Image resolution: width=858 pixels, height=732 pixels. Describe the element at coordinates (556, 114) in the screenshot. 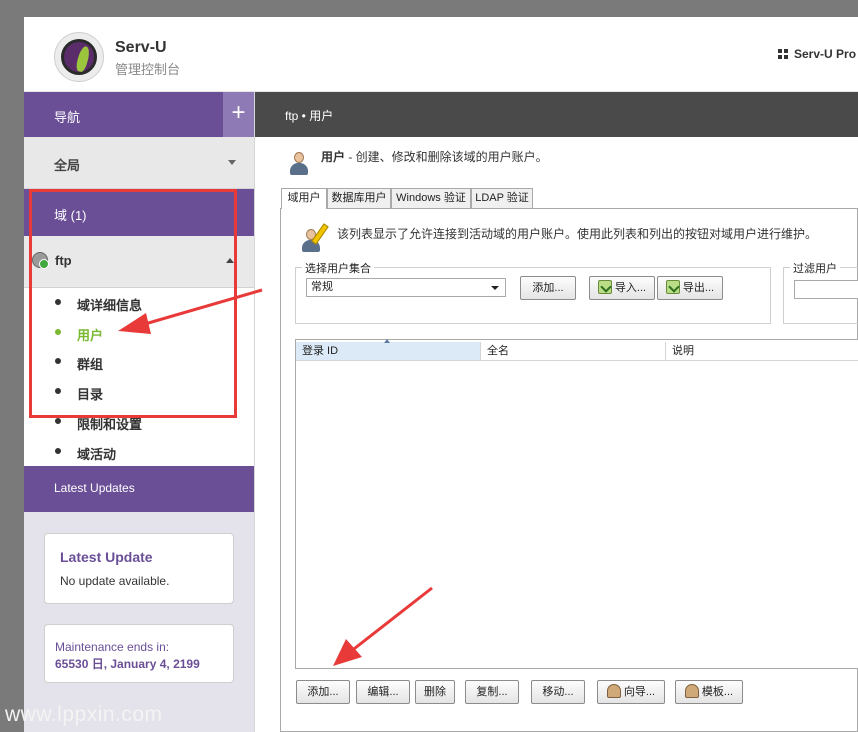

I see `breadcrumb-bar: ftp • 用户` at that location.